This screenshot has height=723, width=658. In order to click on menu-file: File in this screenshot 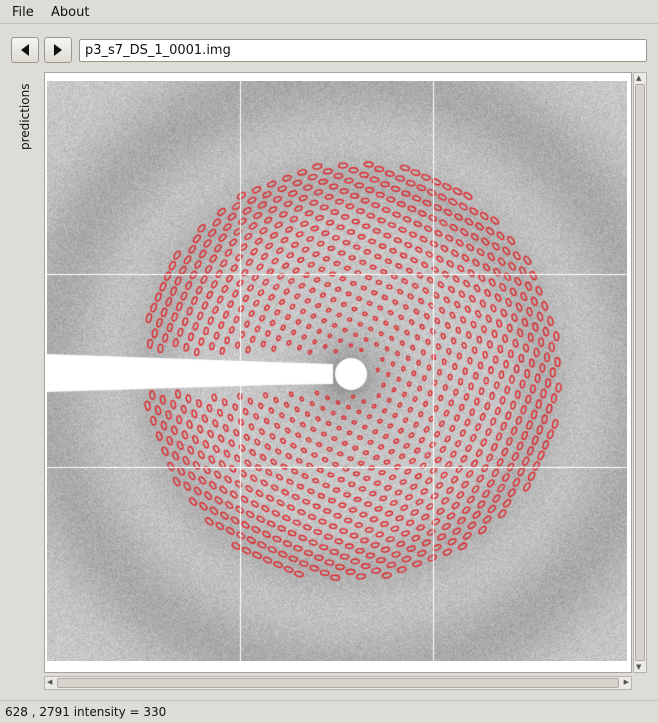, I will do `click(23, 12)`.